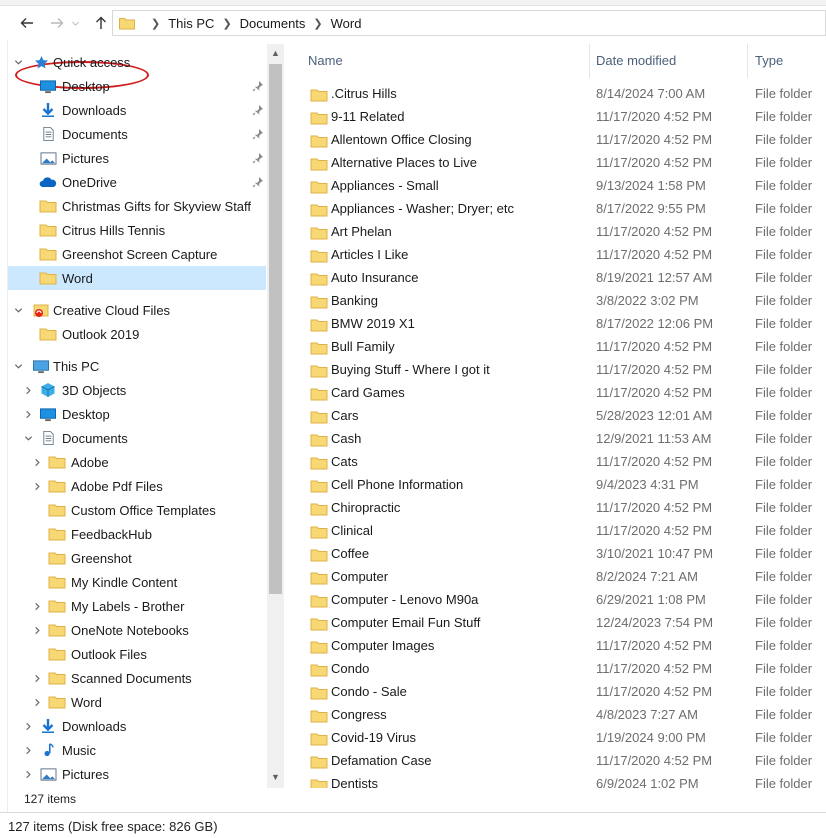 The image size is (826, 838). What do you see at coordinates (275, 776) in the screenshot?
I see `scroll-down-arrow: ▼` at bounding box center [275, 776].